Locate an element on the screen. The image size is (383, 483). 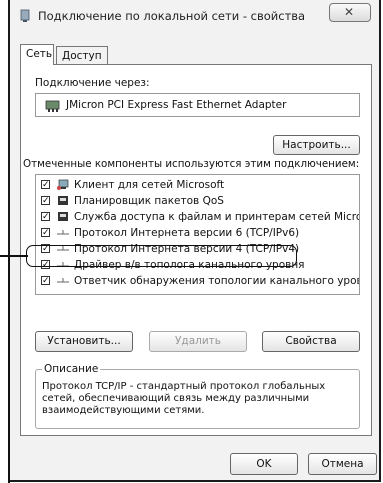
tab-network: Сеть is located at coordinates (37, 54).